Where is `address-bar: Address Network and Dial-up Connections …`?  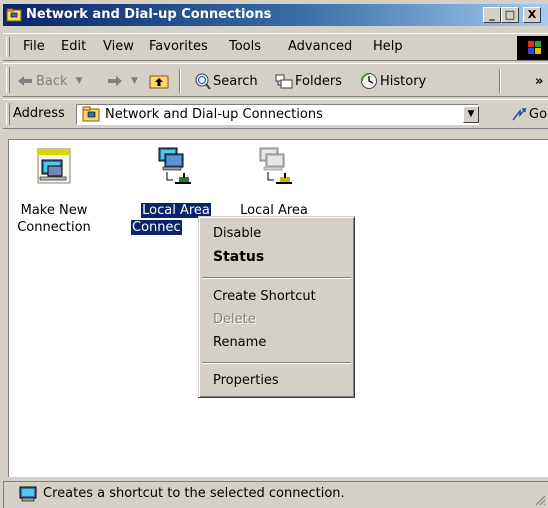 address-bar: Address Network and Dial-up Connections … is located at coordinates (275, 114).